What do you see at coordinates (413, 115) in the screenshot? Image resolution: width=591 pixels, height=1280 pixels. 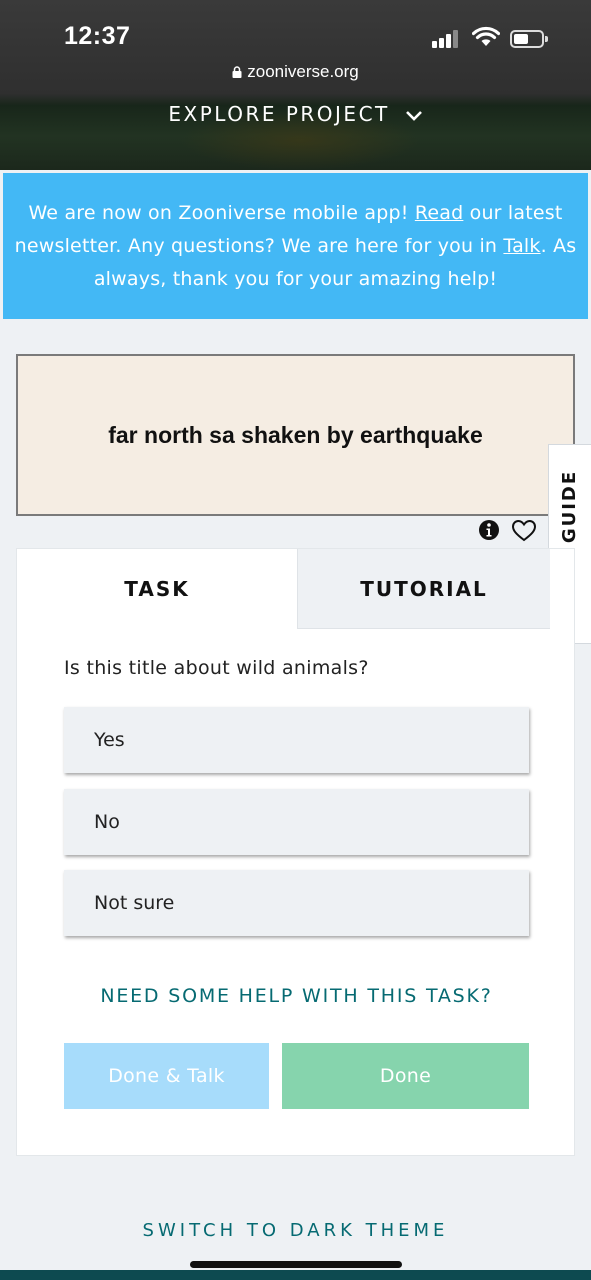 I see `chevron-down-icon` at bounding box center [413, 115].